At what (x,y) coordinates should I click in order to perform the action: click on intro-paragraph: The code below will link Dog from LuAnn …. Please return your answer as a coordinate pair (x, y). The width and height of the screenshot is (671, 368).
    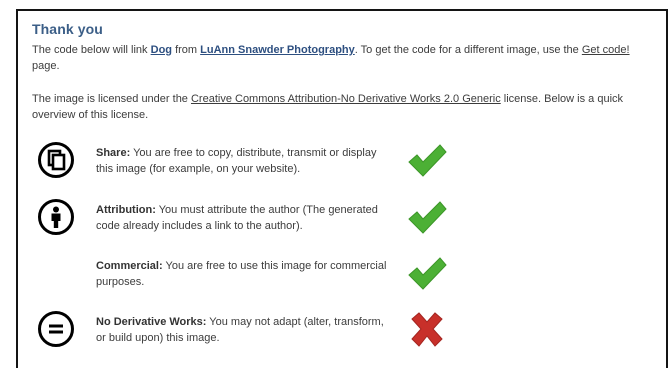
    Looking at the image, I should click on (331, 58).